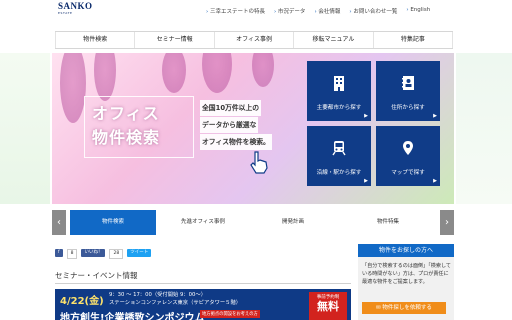 The width and height of the screenshot is (512, 320). I want to click on seminar-date: 4/22(金), so click(82, 301).